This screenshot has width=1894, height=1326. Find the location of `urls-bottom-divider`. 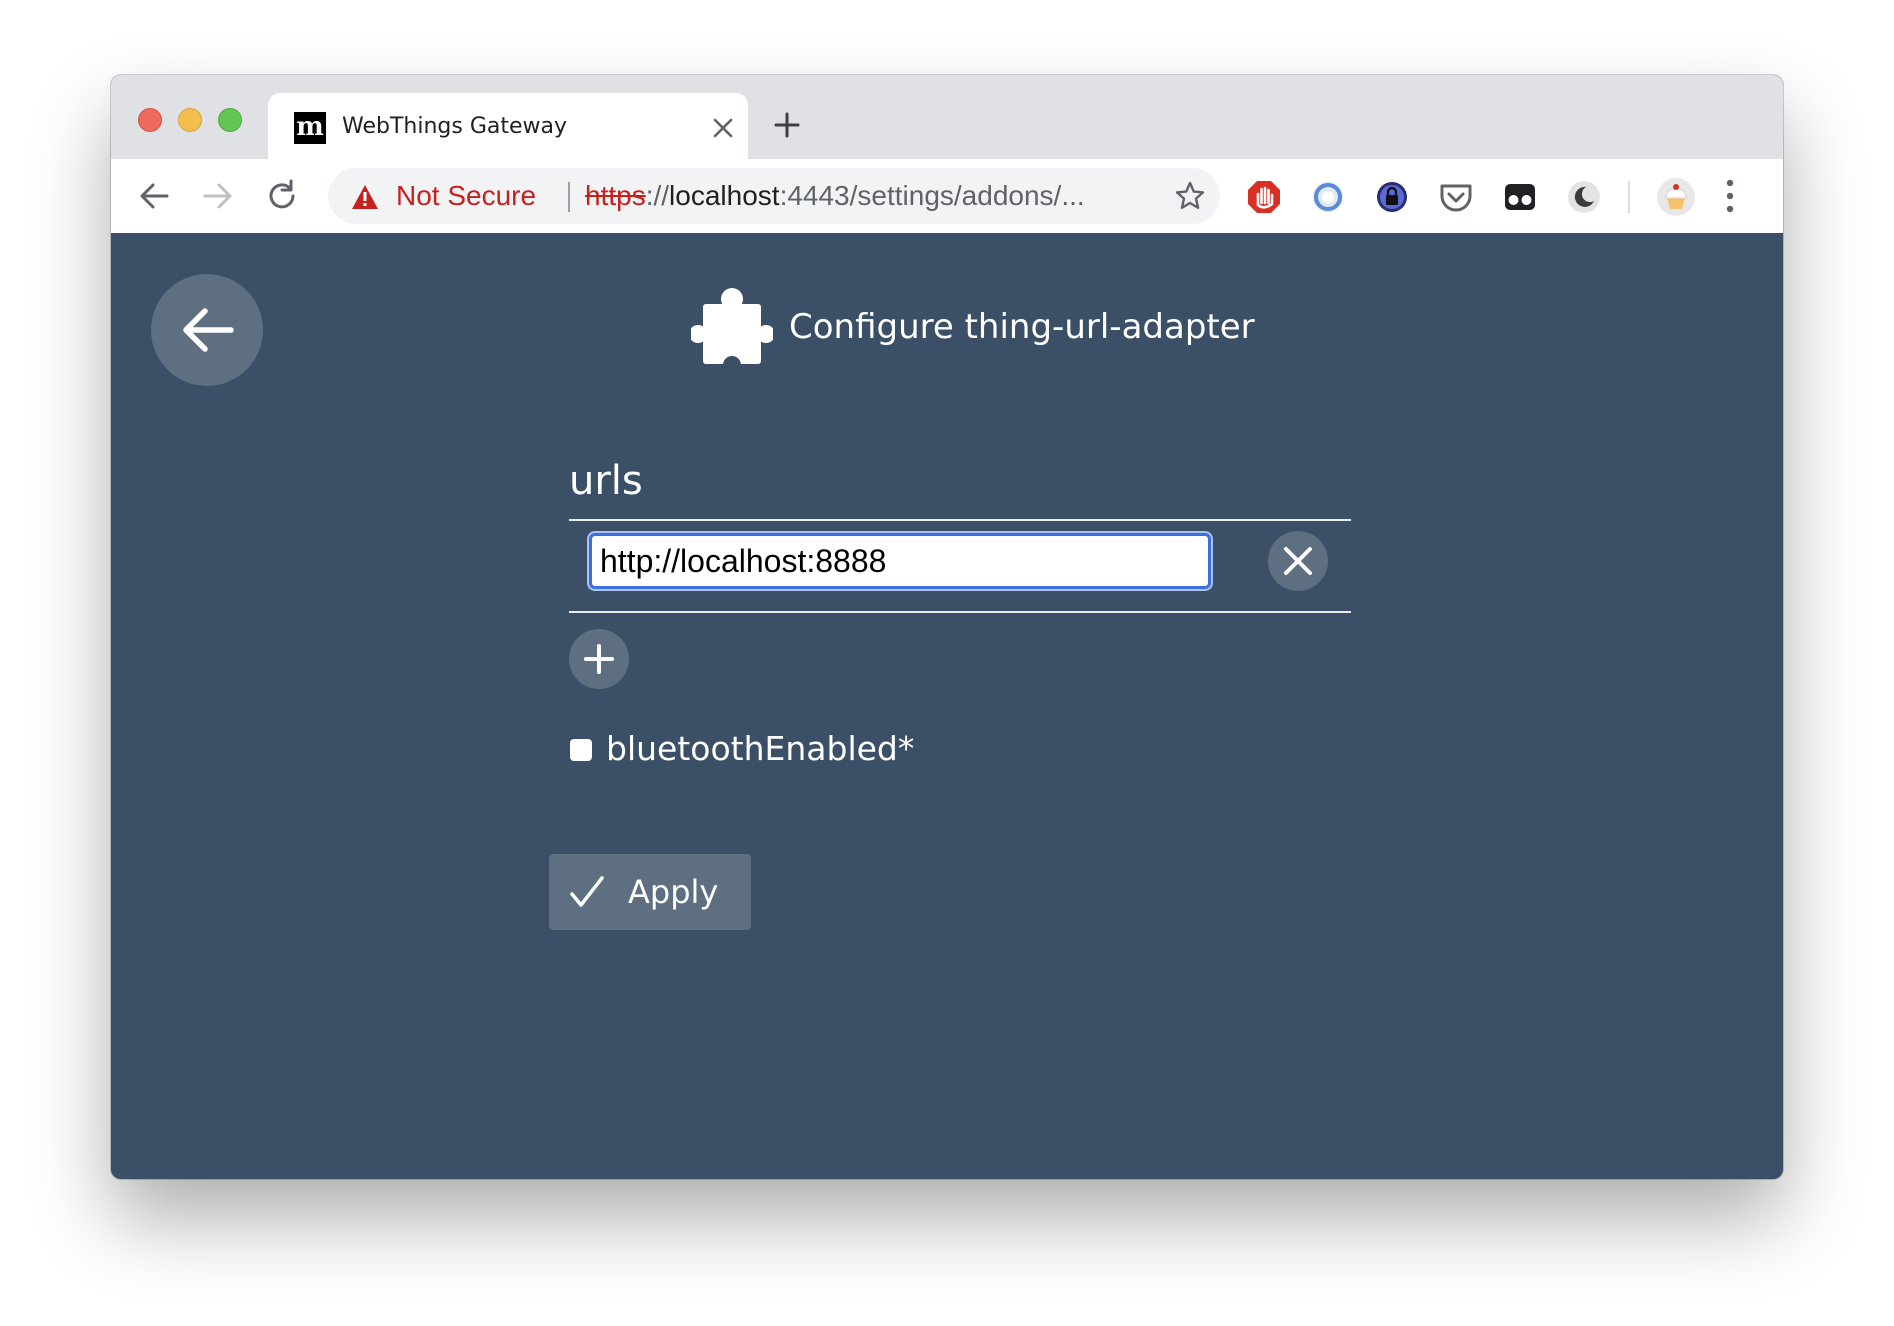

urls-bottom-divider is located at coordinates (960, 612).